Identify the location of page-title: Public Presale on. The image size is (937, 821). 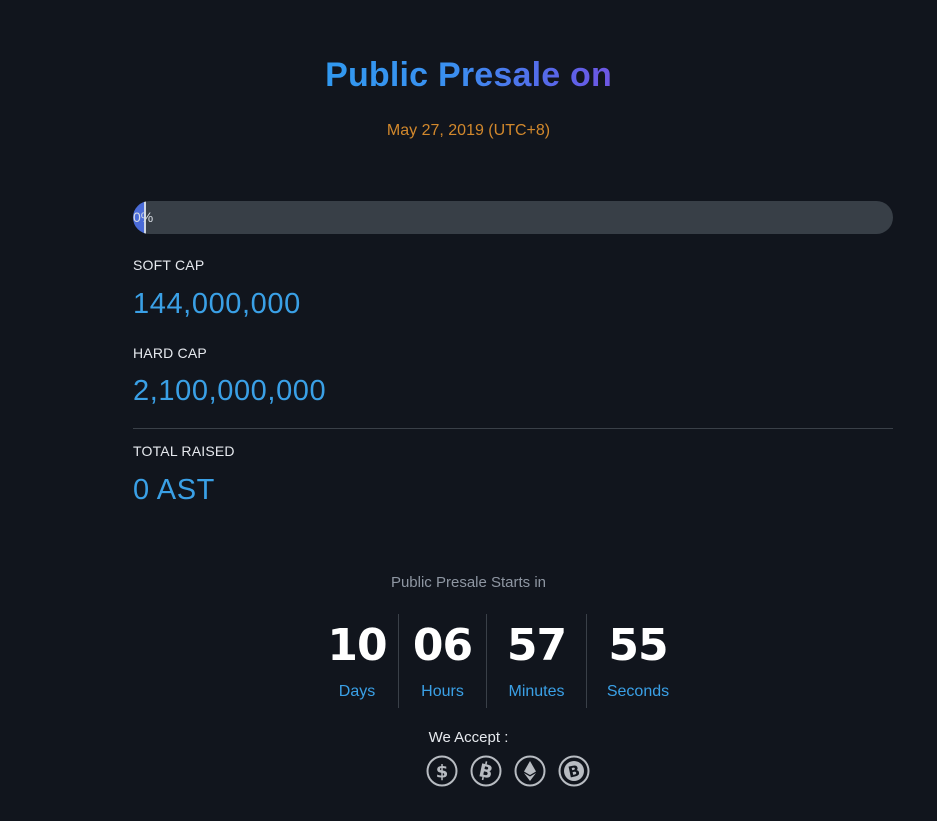
(469, 75).